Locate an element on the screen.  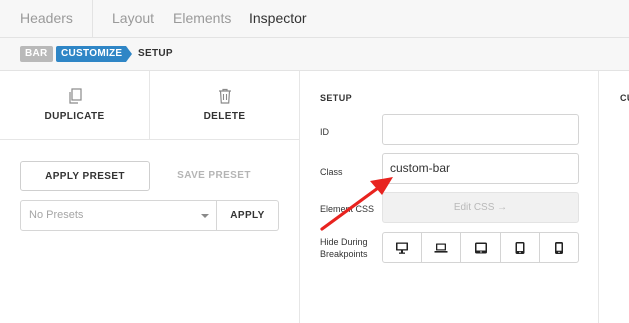
duplicate-label: DUPLICATE is located at coordinates (74, 116).